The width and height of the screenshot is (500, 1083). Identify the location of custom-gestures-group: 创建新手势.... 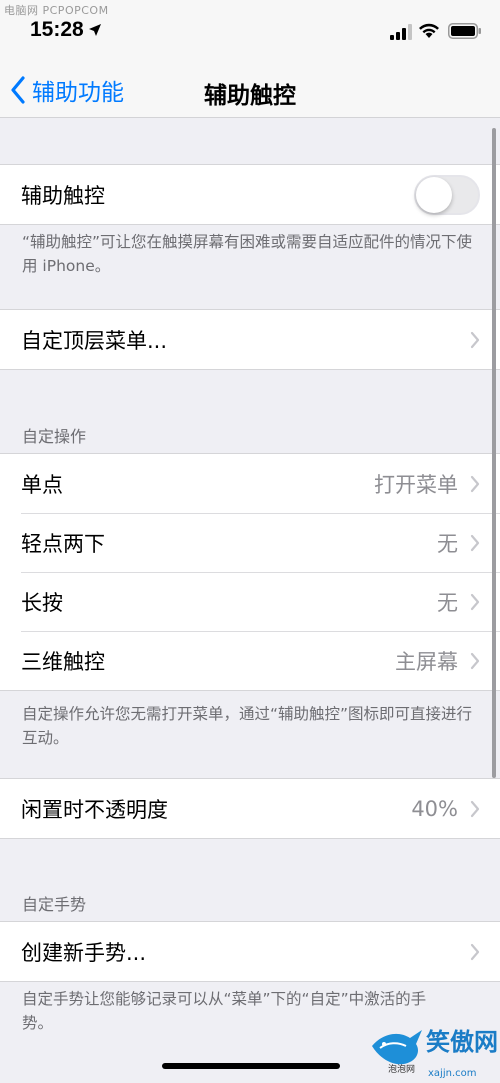
(250, 951).